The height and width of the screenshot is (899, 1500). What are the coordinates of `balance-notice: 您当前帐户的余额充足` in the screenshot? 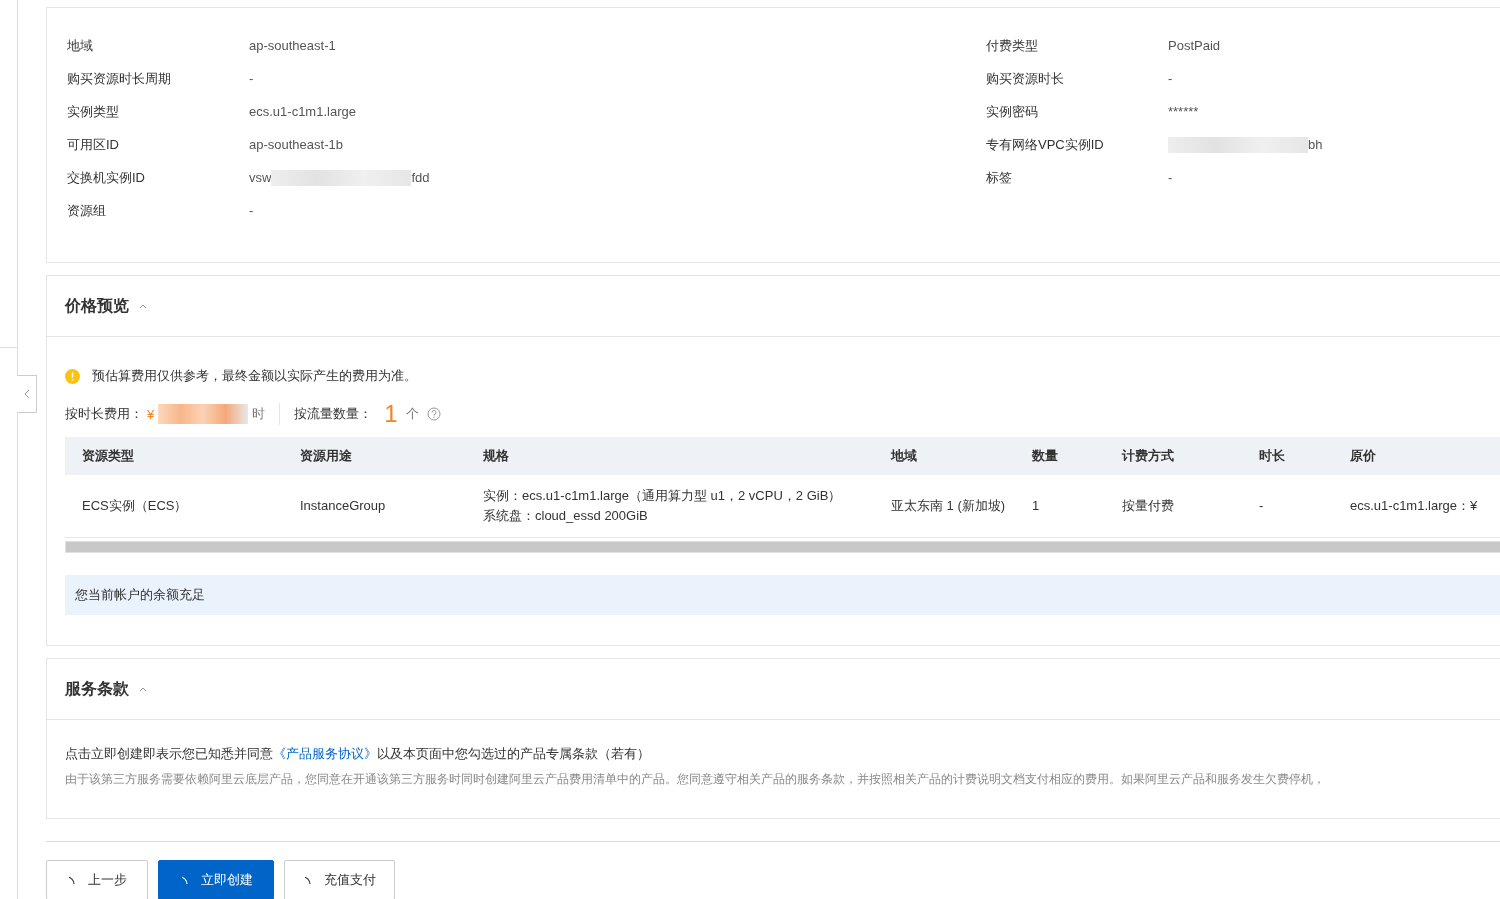 It's located at (782, 595).